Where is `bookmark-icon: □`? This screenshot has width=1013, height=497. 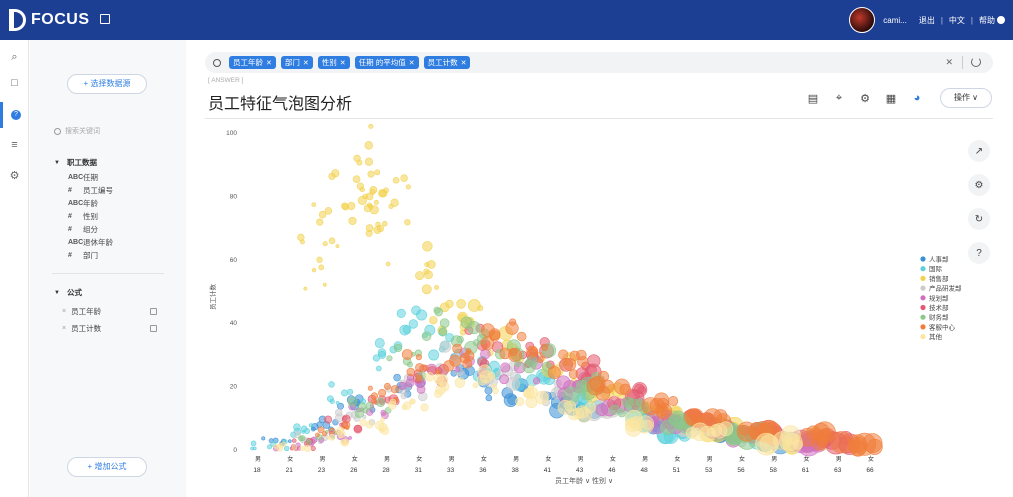 bookmark-icon: □ is located at coordinates (14, 83).